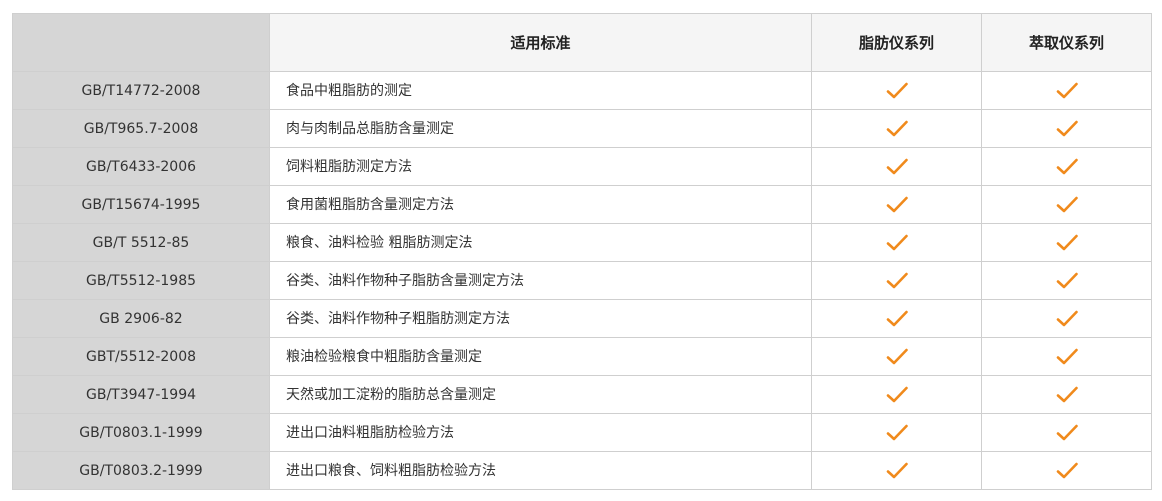  Describe the element at coordinates (141, 128) in the screenshot. I see `standard-code-cell: GB/T965.7-2008` at that location.